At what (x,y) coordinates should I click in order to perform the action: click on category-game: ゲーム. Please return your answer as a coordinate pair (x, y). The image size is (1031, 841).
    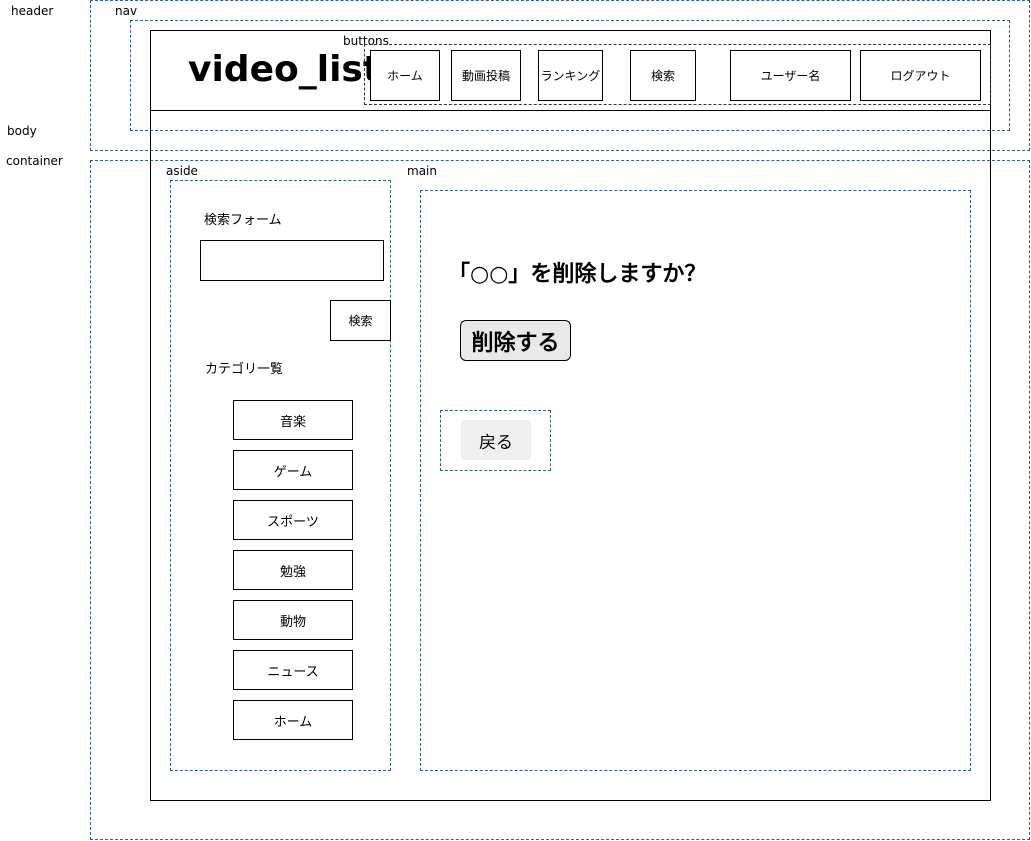
    Looking at the image, I should click on (293, 470).